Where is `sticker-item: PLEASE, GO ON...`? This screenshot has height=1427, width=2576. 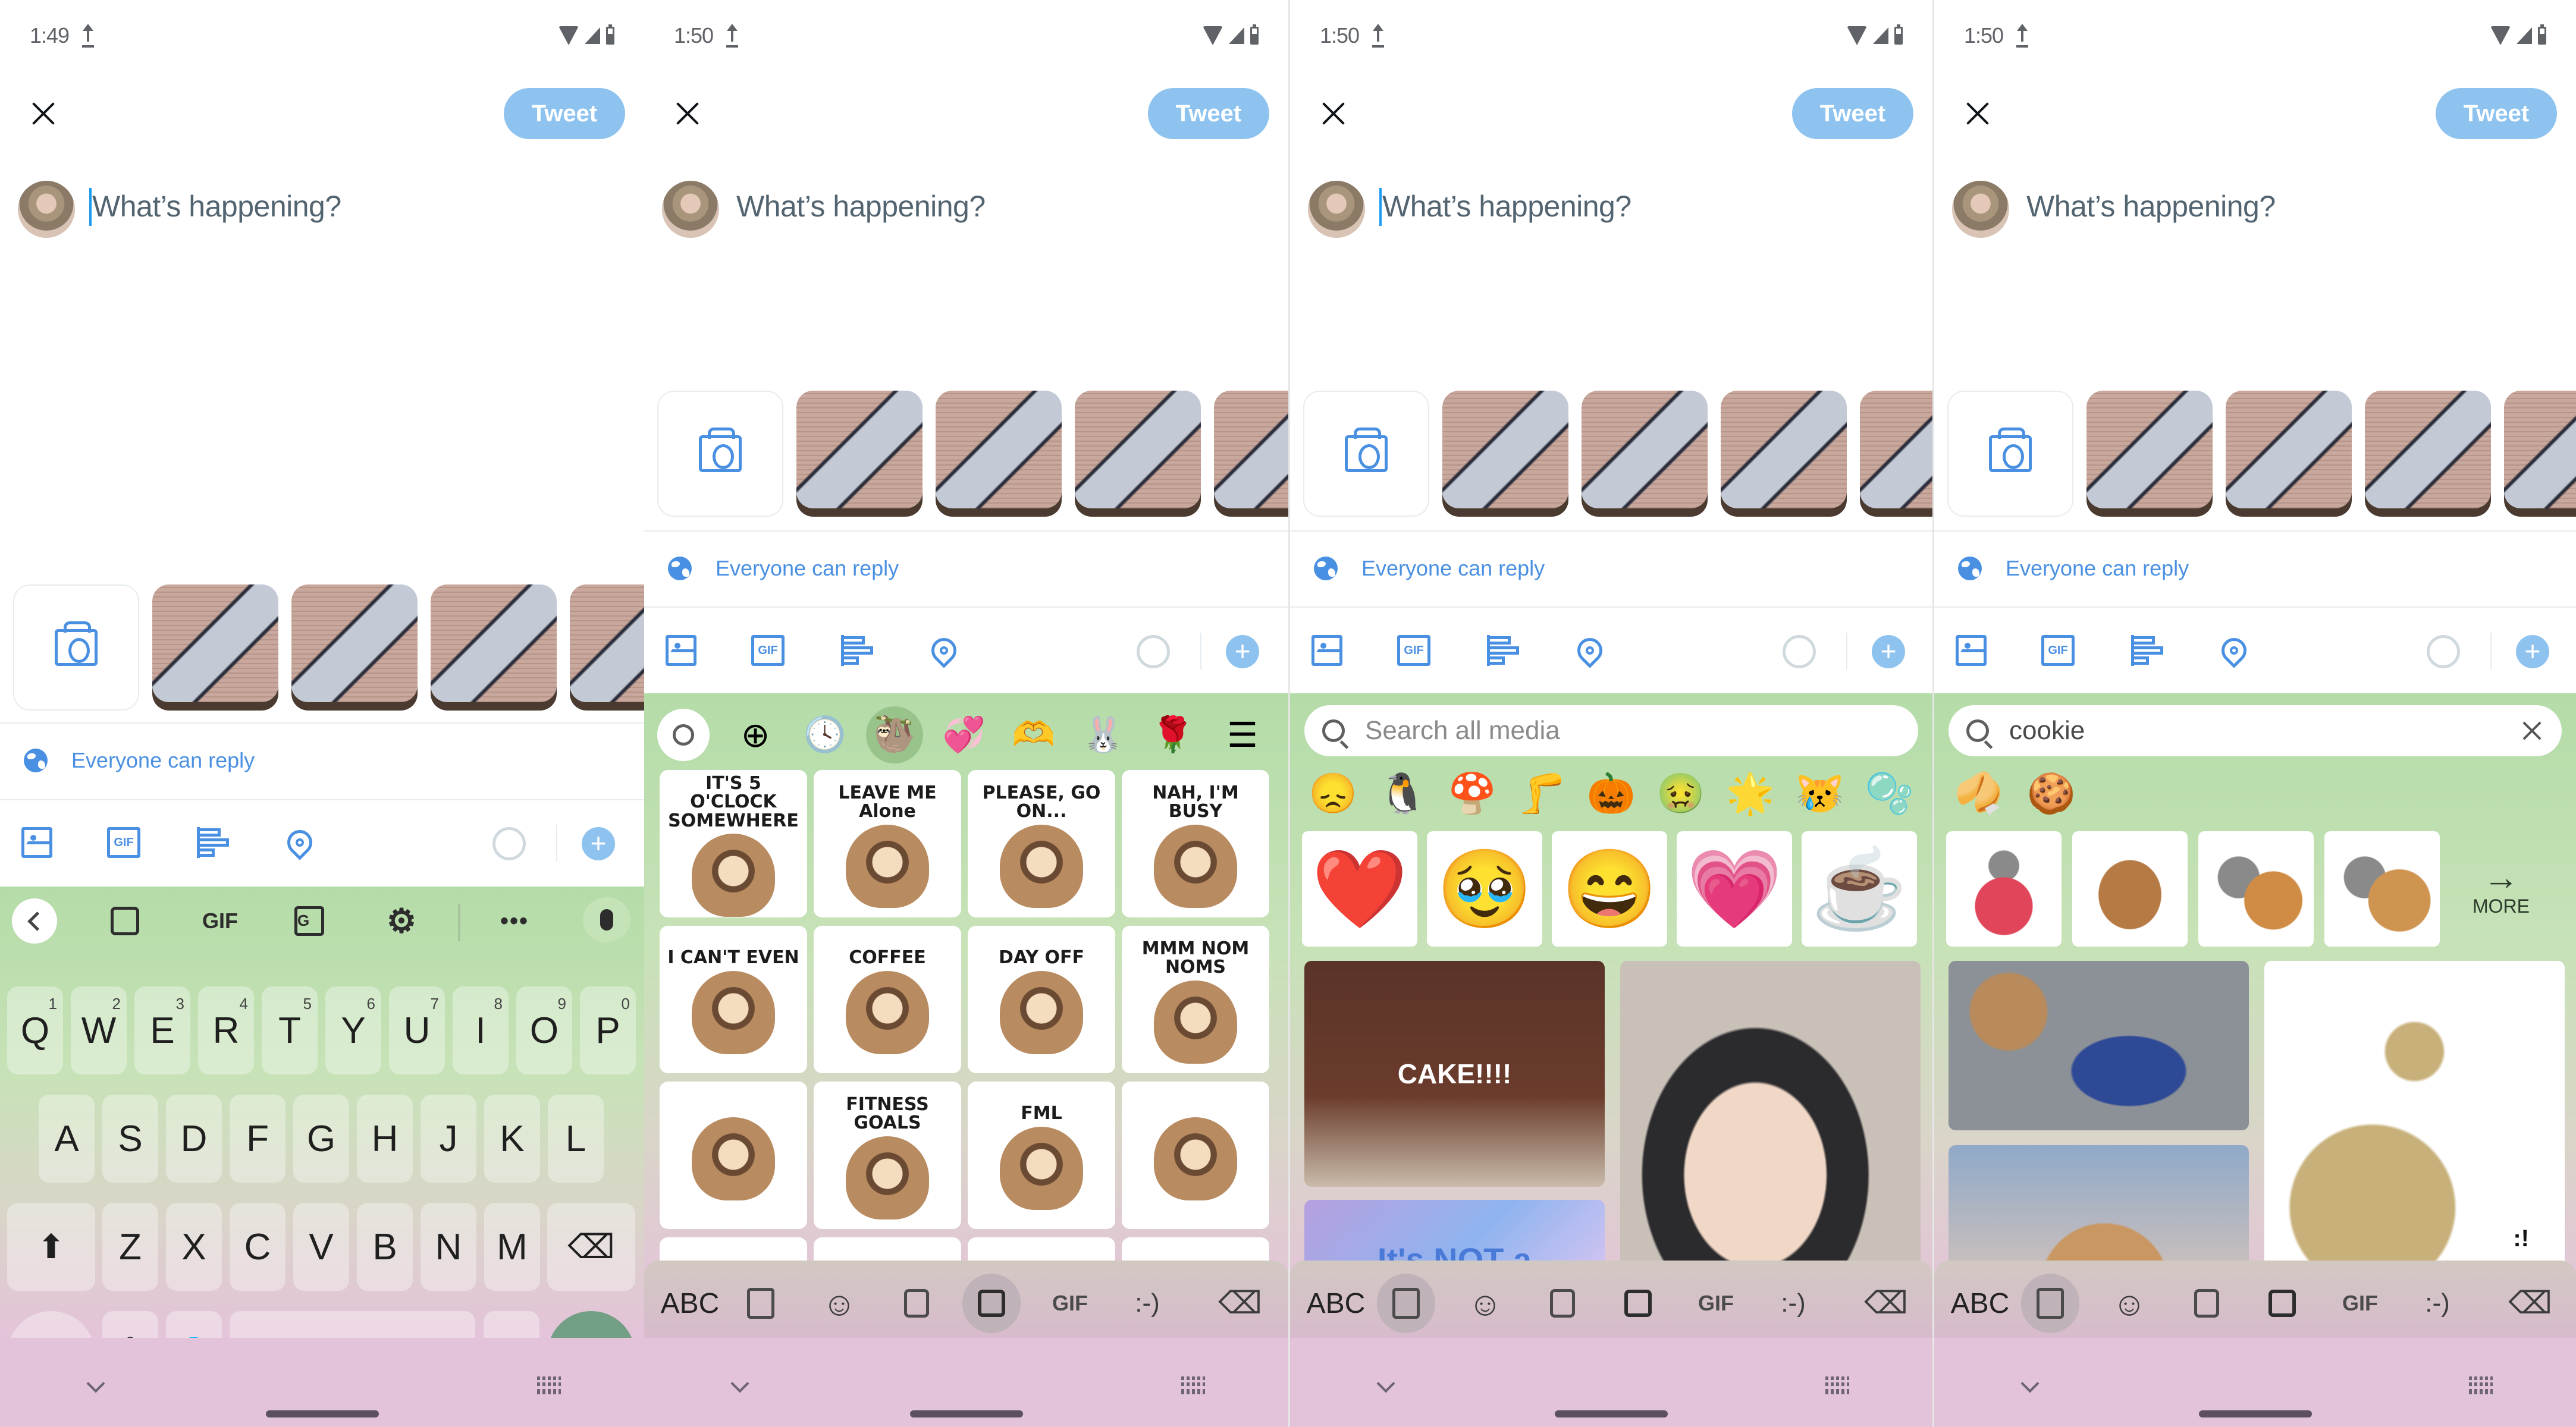
sticker-item: PLEASE, GO ON... is located at coordinates (1041, 843).